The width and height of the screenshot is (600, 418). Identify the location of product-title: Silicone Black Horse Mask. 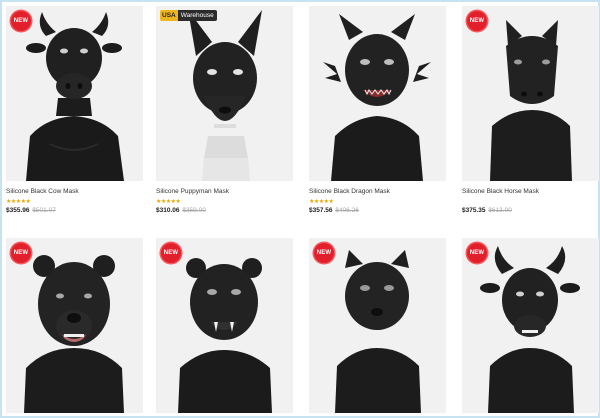
(530, 192).